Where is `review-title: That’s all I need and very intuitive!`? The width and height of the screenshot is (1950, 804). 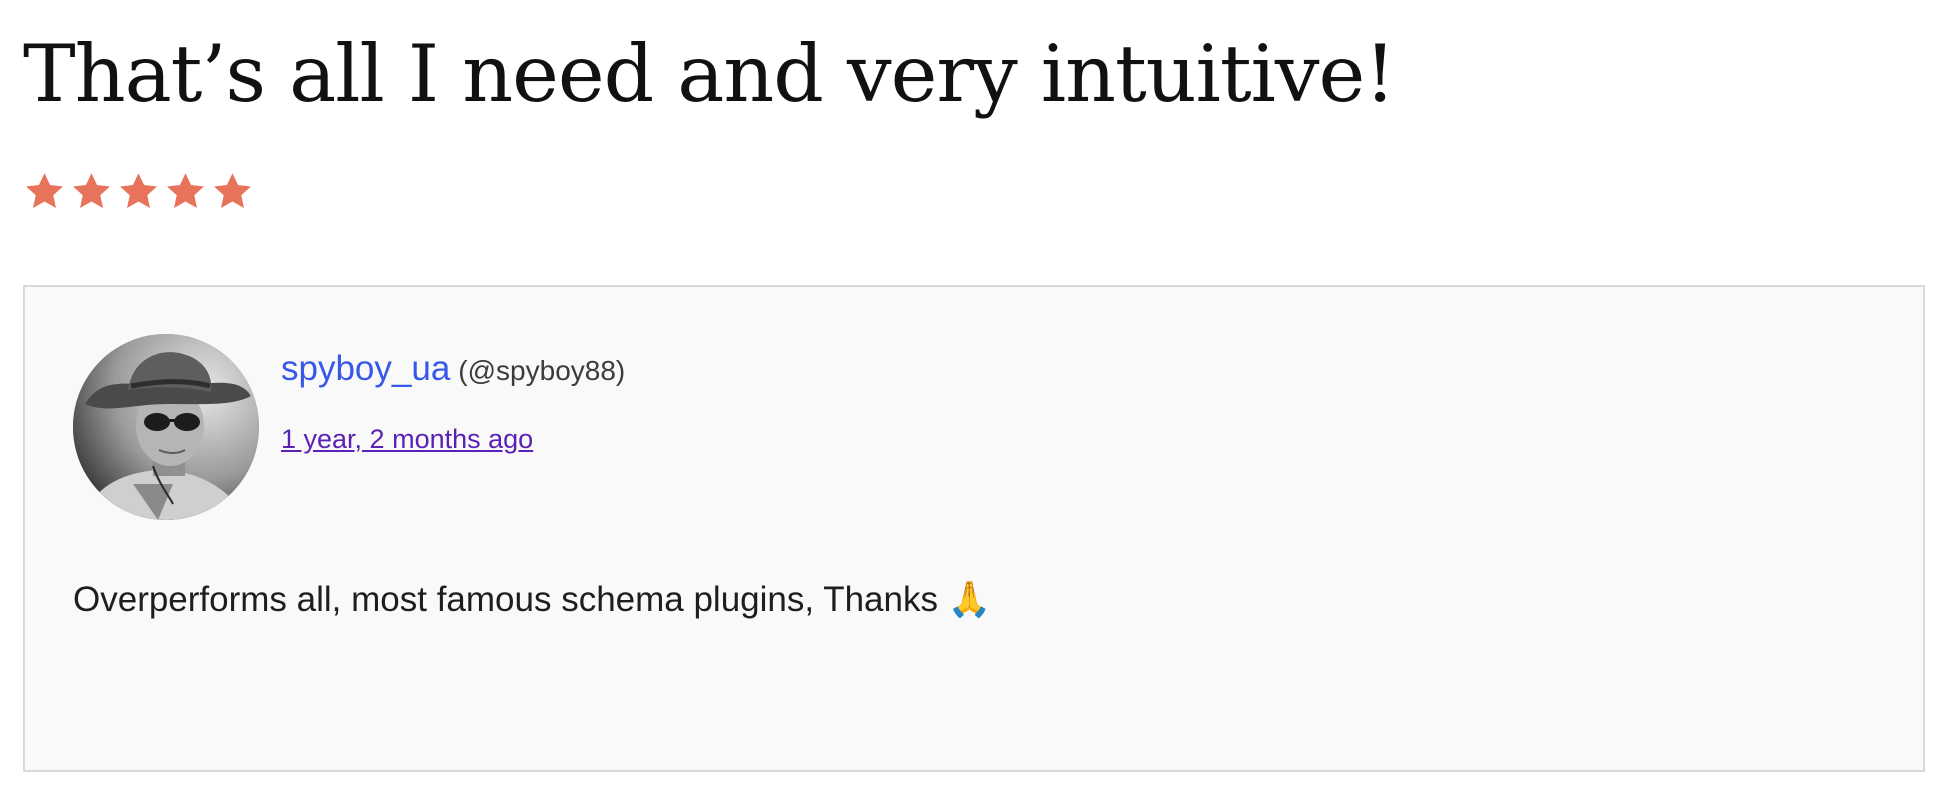 review-title: That’s all I need and very intuitive! is located at coordinates (709, 74).